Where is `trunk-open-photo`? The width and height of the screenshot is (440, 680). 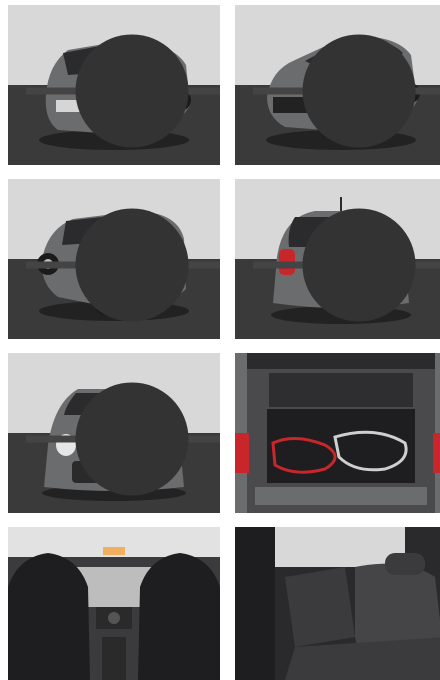
trunk-open-photo is located at coordinates (337, 433).